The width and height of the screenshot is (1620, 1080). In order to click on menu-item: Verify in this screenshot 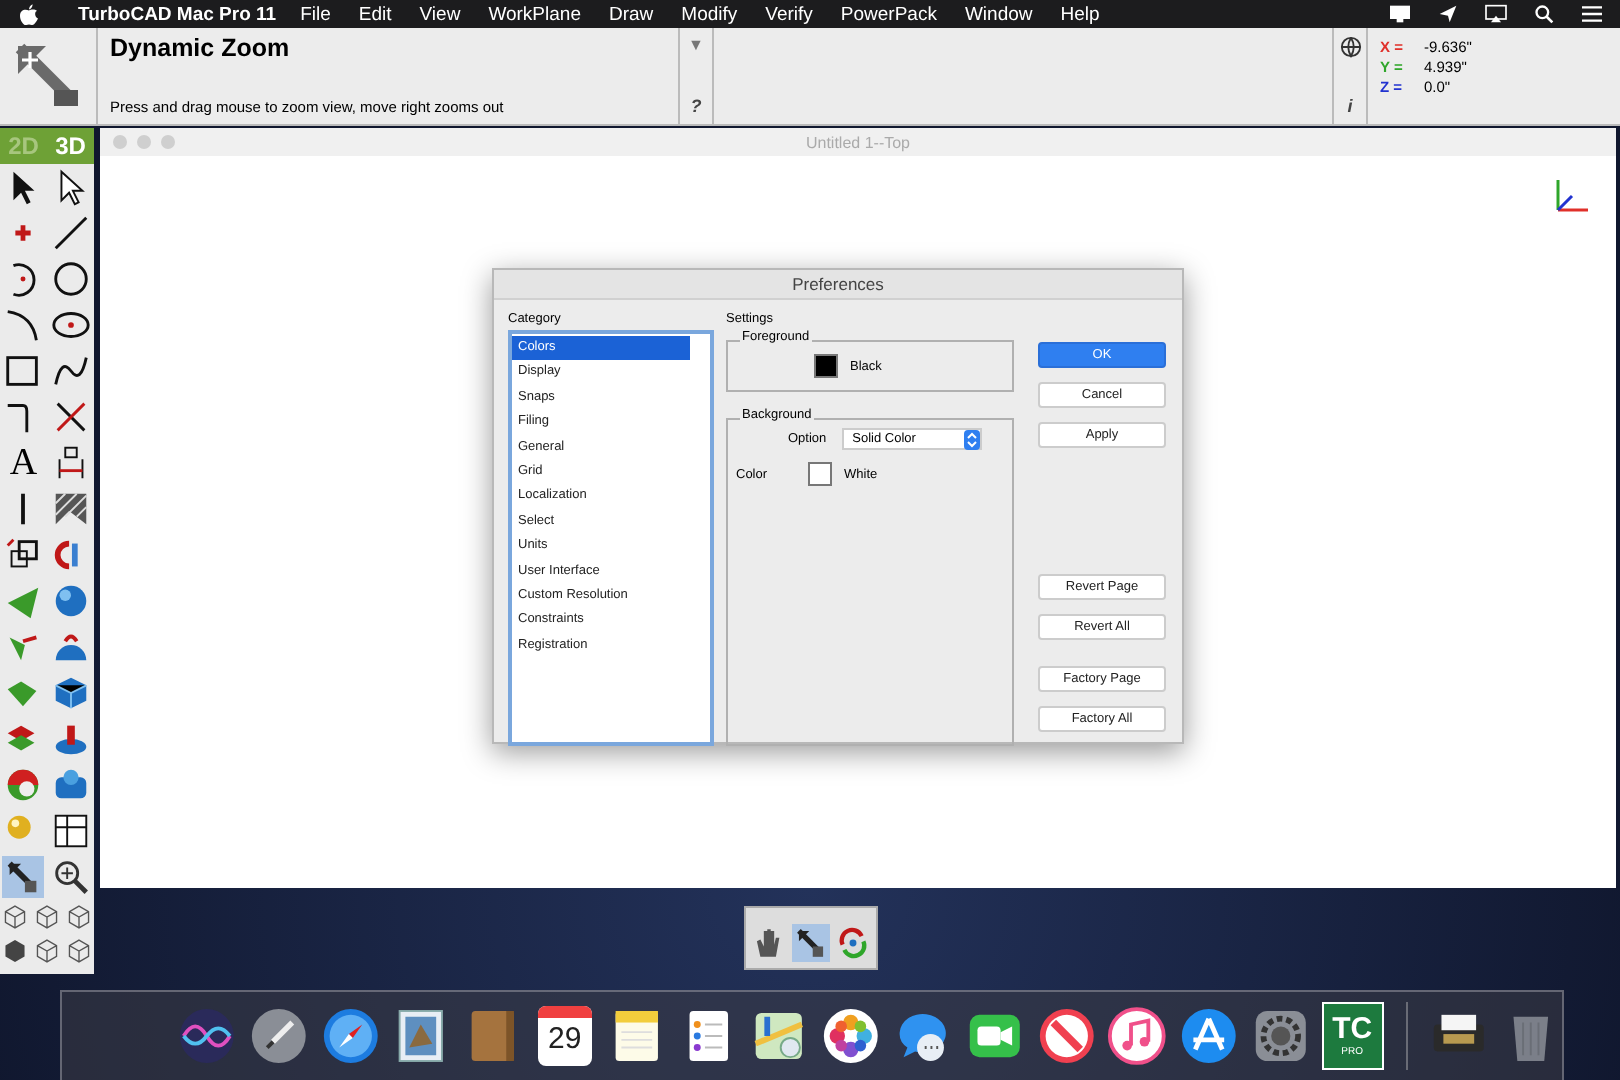, I will do `click(789, 14)`.